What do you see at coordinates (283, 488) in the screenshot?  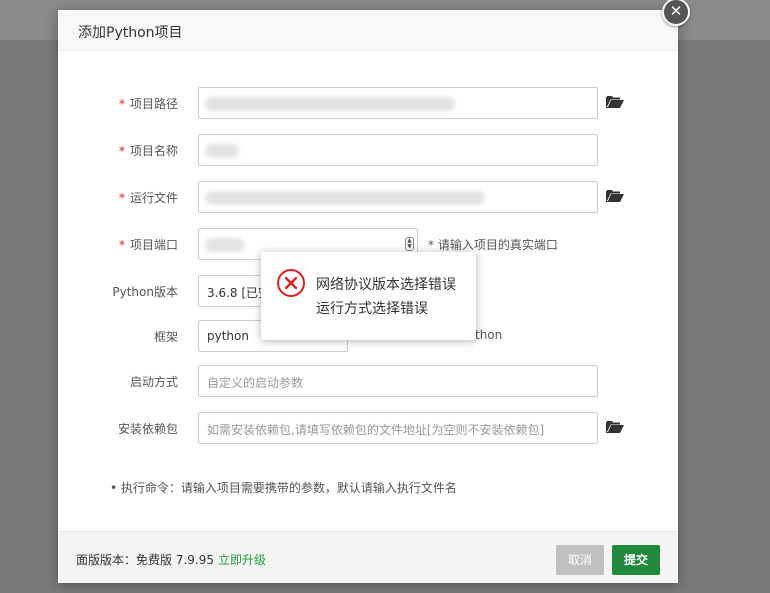 I see `run-command-note: • 执行命令：请输入项目需要携带的参数，默认请输入执行文件名` at bounding box center [283, 488].